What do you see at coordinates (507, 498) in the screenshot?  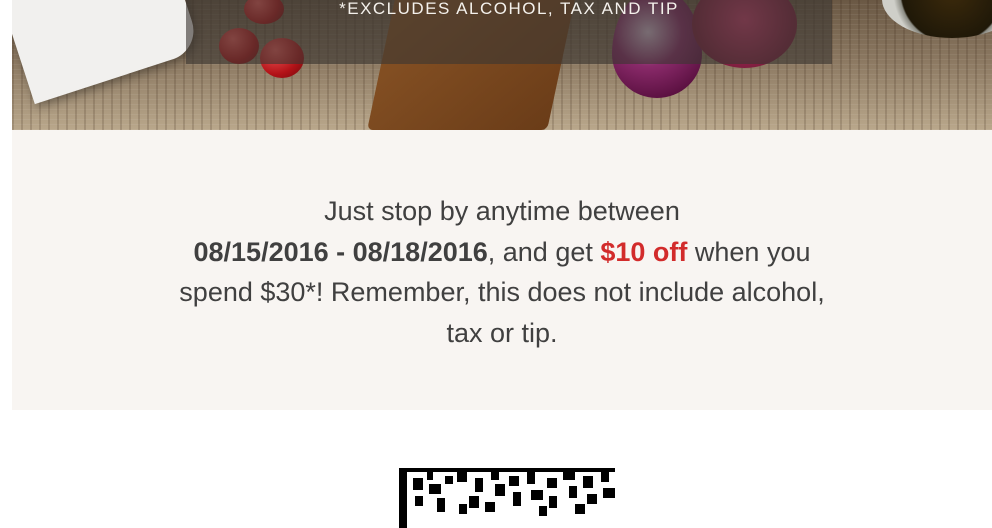 I see `2d-barcode-icon` at bounding box center [507, 498].